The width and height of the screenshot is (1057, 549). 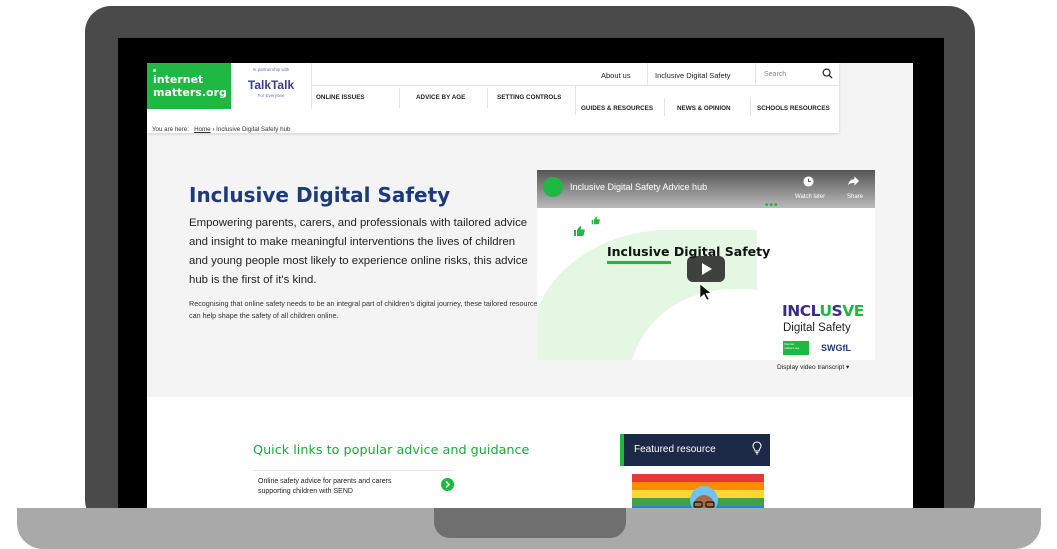 I want to click on site-logo: internet matters.org, so click(x=189, y=86).